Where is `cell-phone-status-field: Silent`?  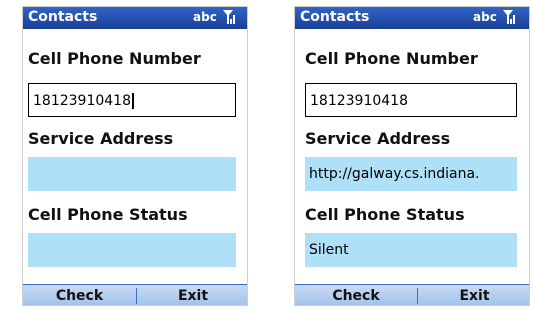 cell-phone-status-field: Silent is located at coordinates (411, 250).